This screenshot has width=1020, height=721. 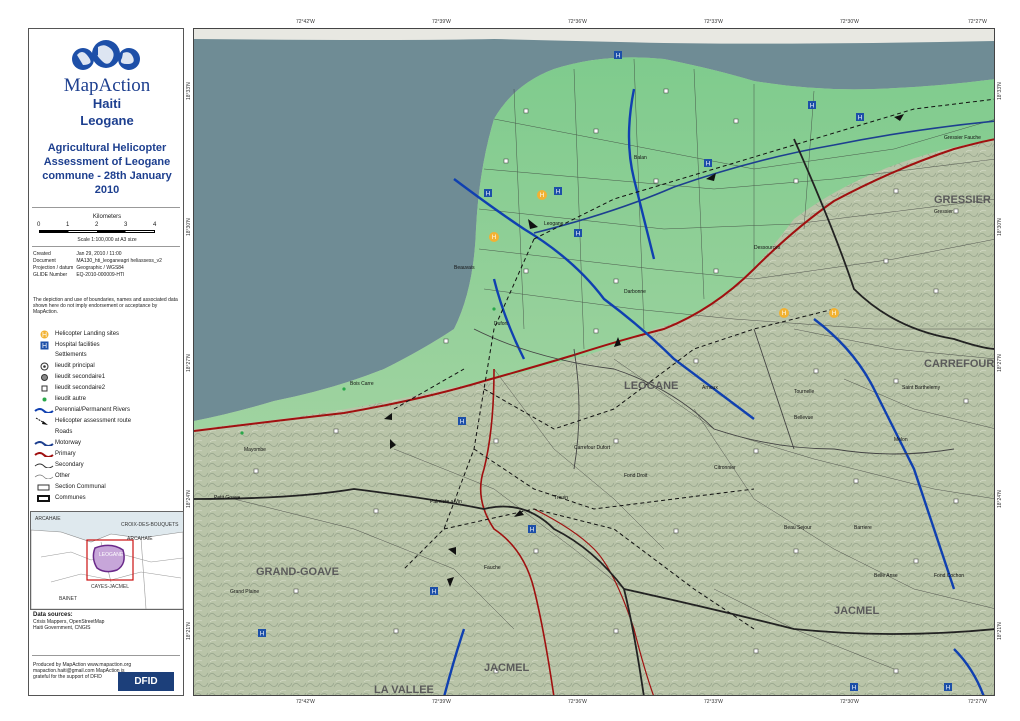 What do you see at coordinates (635, 292) in the screenshot?
I see `place-label: Darbonne` at bounding box center [635, 292].